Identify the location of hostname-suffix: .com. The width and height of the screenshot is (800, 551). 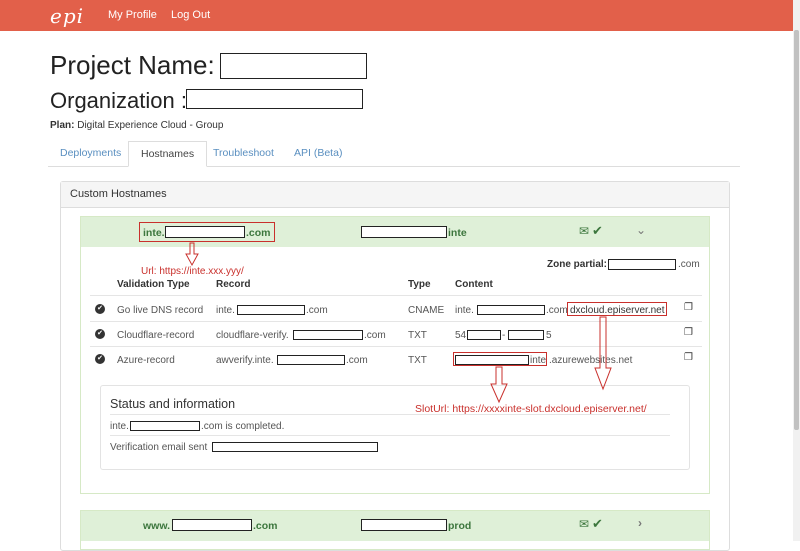
(258, 233).